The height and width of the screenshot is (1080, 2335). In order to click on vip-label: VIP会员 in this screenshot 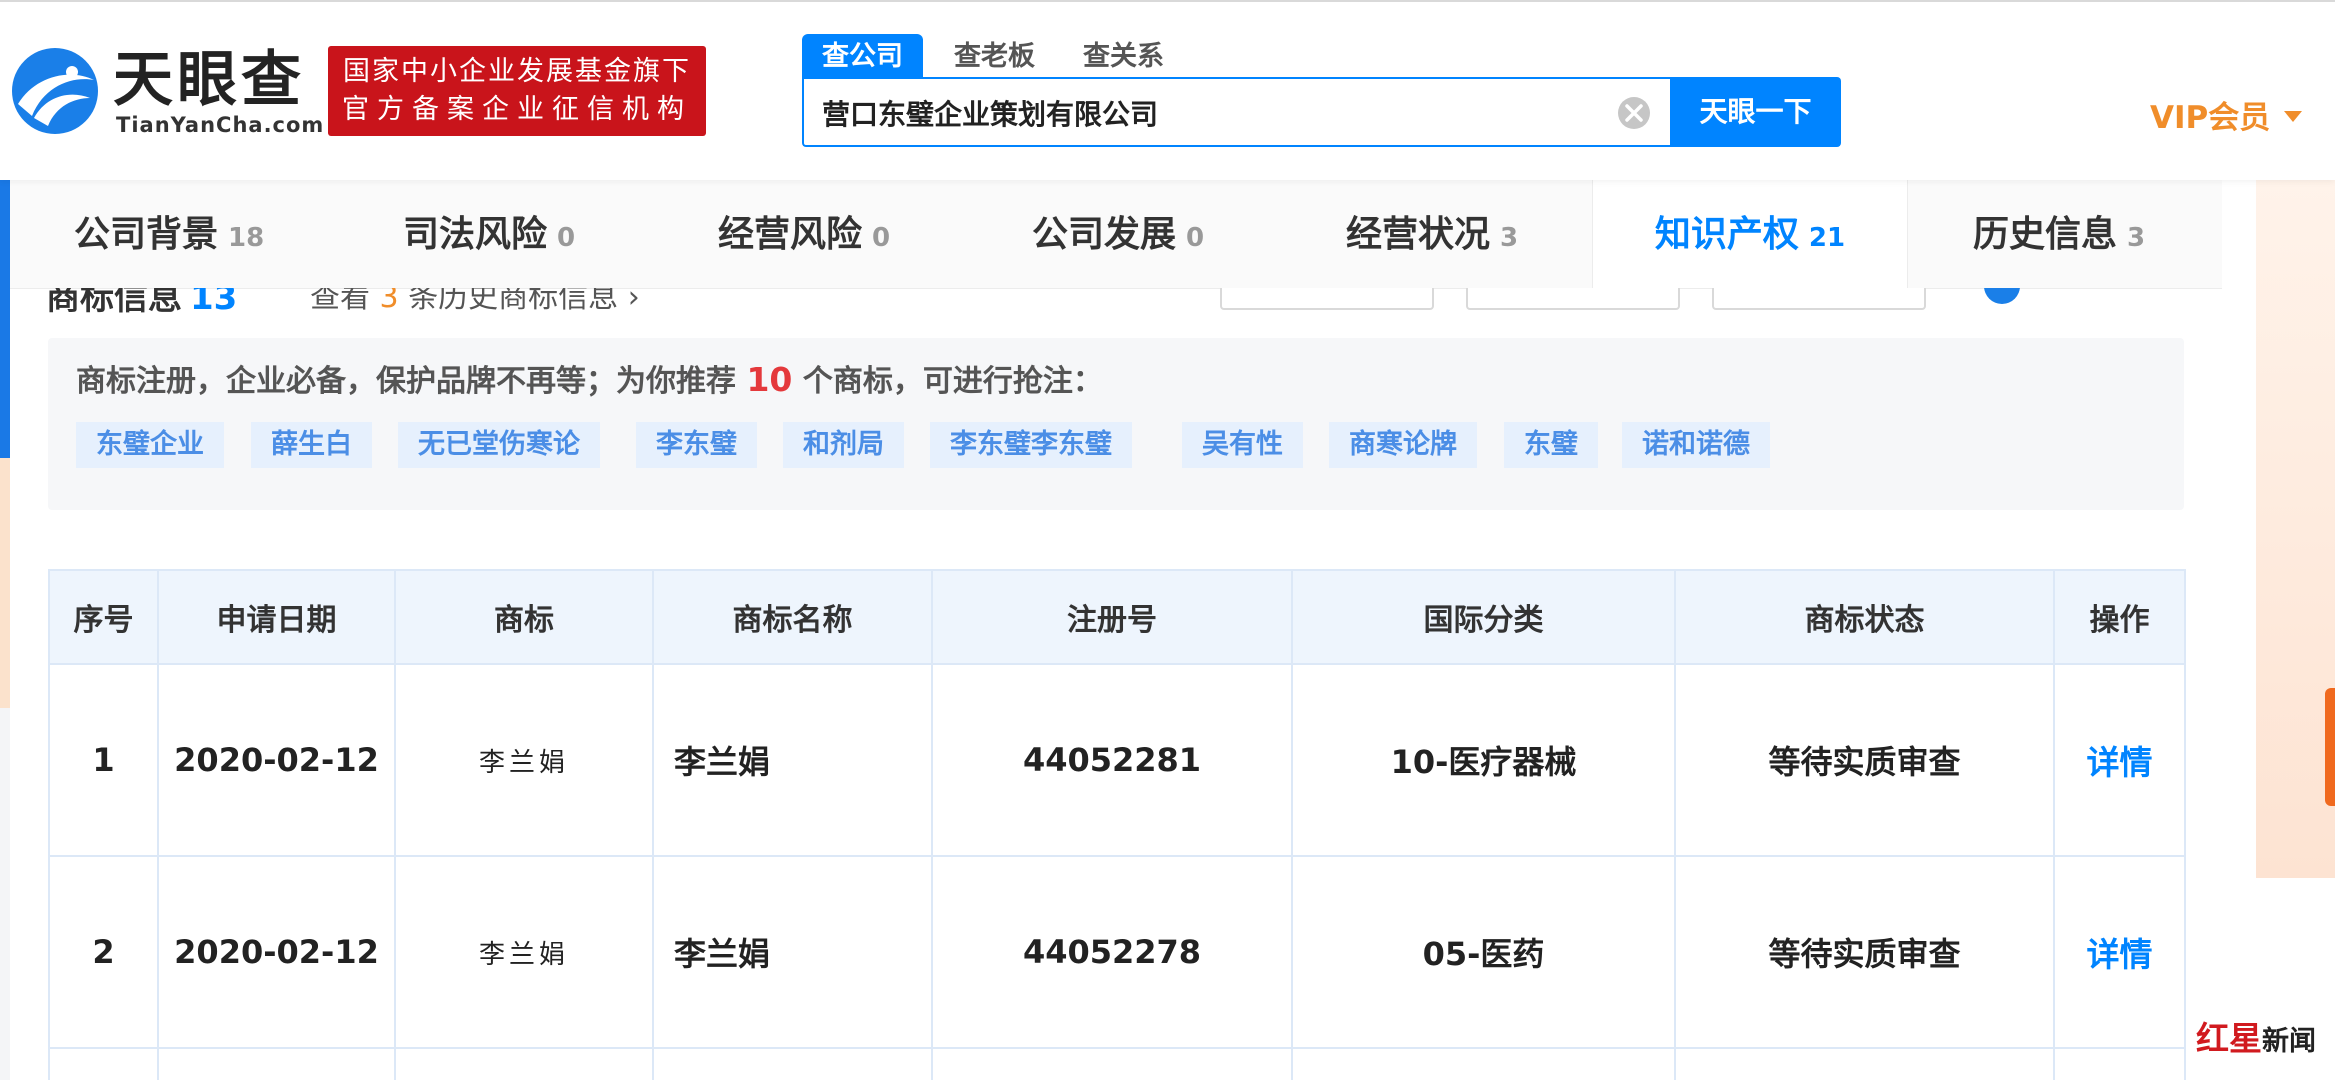, I will do `click(2210, 118)`.